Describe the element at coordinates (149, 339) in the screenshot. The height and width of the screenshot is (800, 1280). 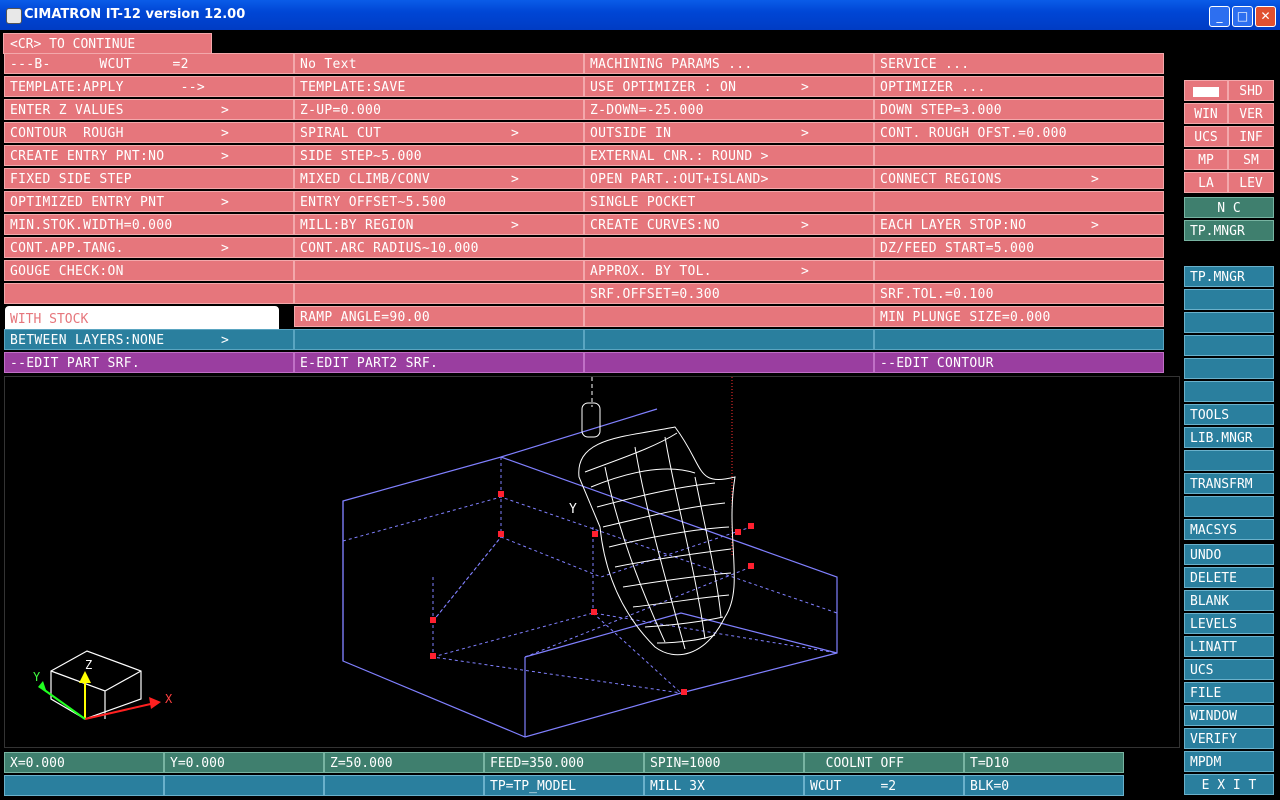
I see `menu-item-between-layers: BETWEEN LAYERS:NONE >` at that location.